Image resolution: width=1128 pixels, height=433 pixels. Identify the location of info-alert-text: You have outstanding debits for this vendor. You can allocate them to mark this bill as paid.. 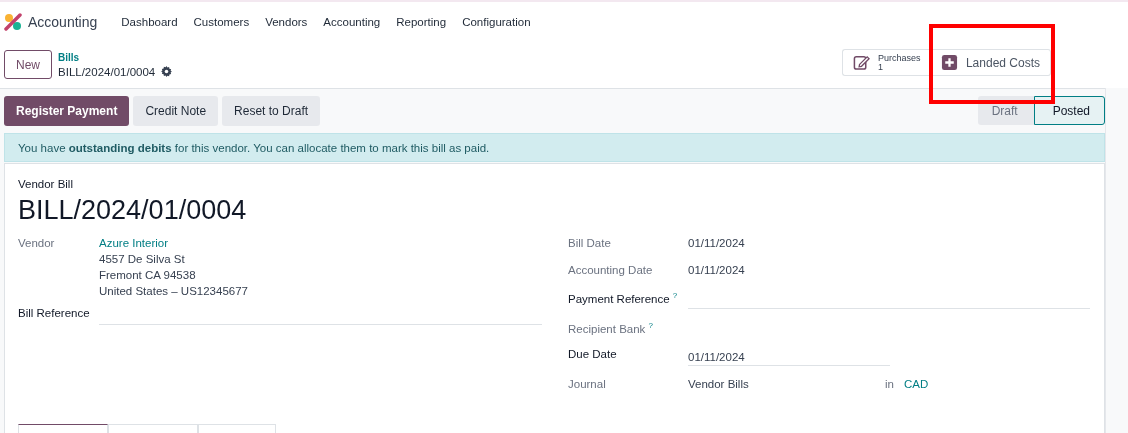
(254, 147).